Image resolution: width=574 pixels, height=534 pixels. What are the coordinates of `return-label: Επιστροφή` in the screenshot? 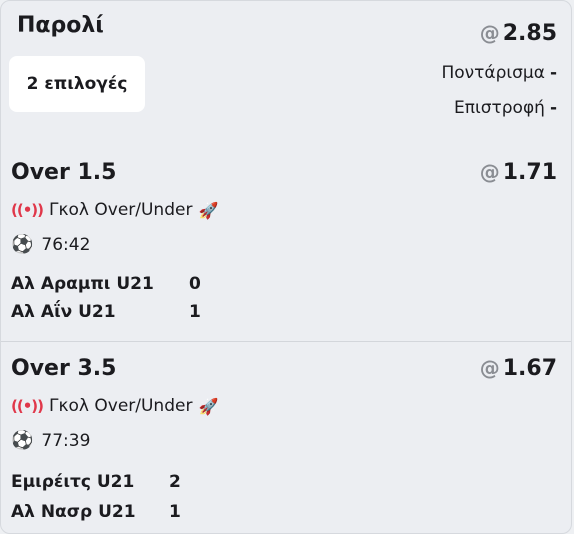 It's located at (499, 108).